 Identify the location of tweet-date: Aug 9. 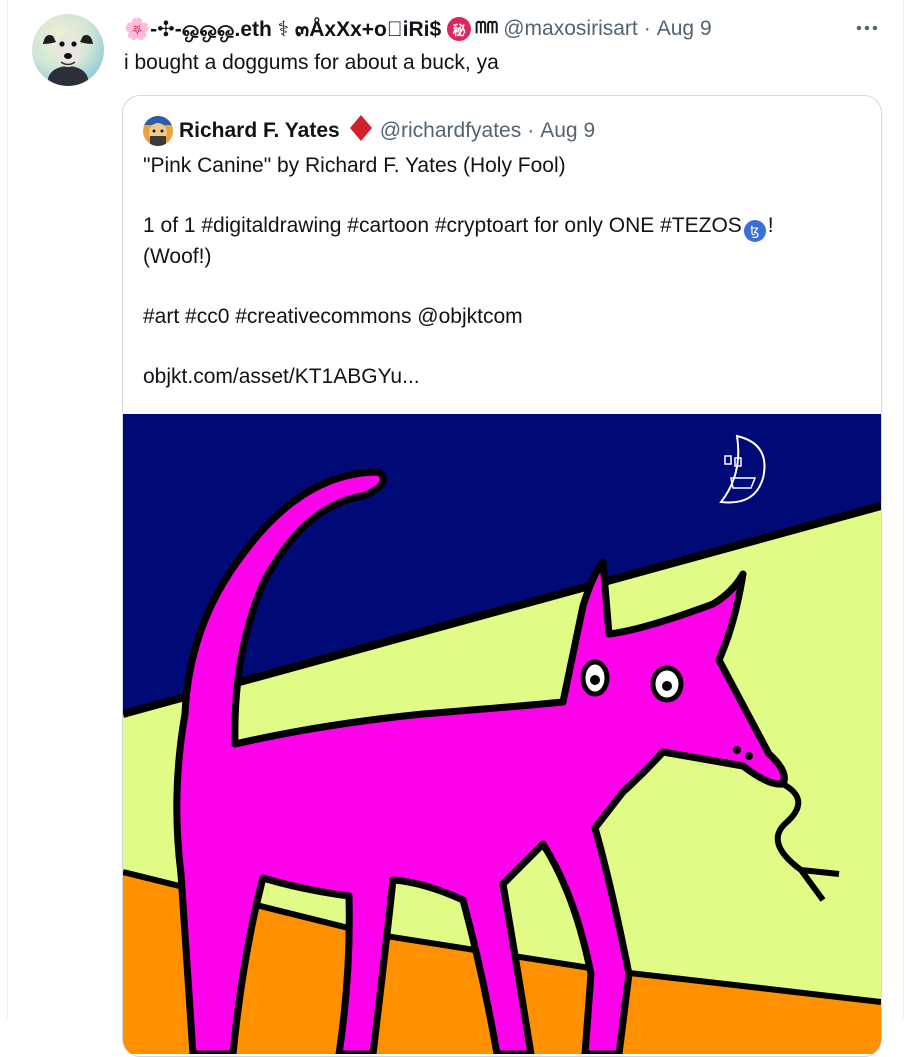
(684, 29).